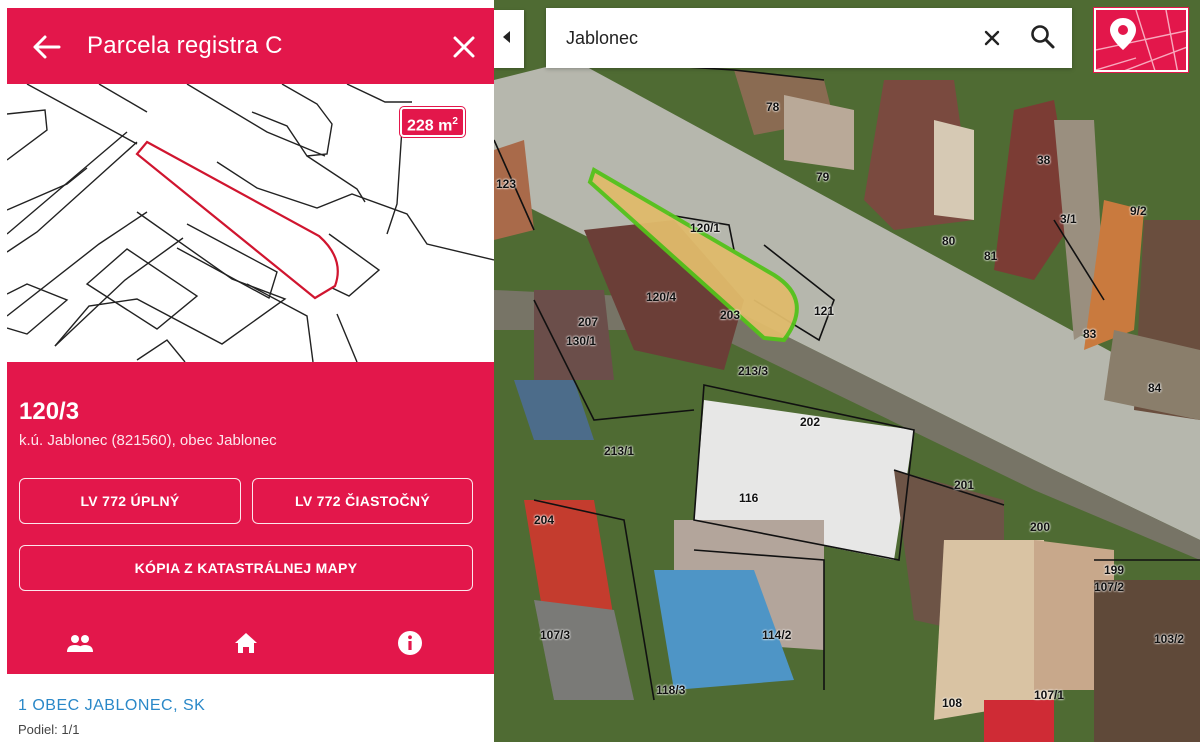 Image resolution: width=1200 pixels, height=742 pixels. I want to click on parcel-location: k.ú. Jablonec (821560), obec Jablonec, so click(148, 440).